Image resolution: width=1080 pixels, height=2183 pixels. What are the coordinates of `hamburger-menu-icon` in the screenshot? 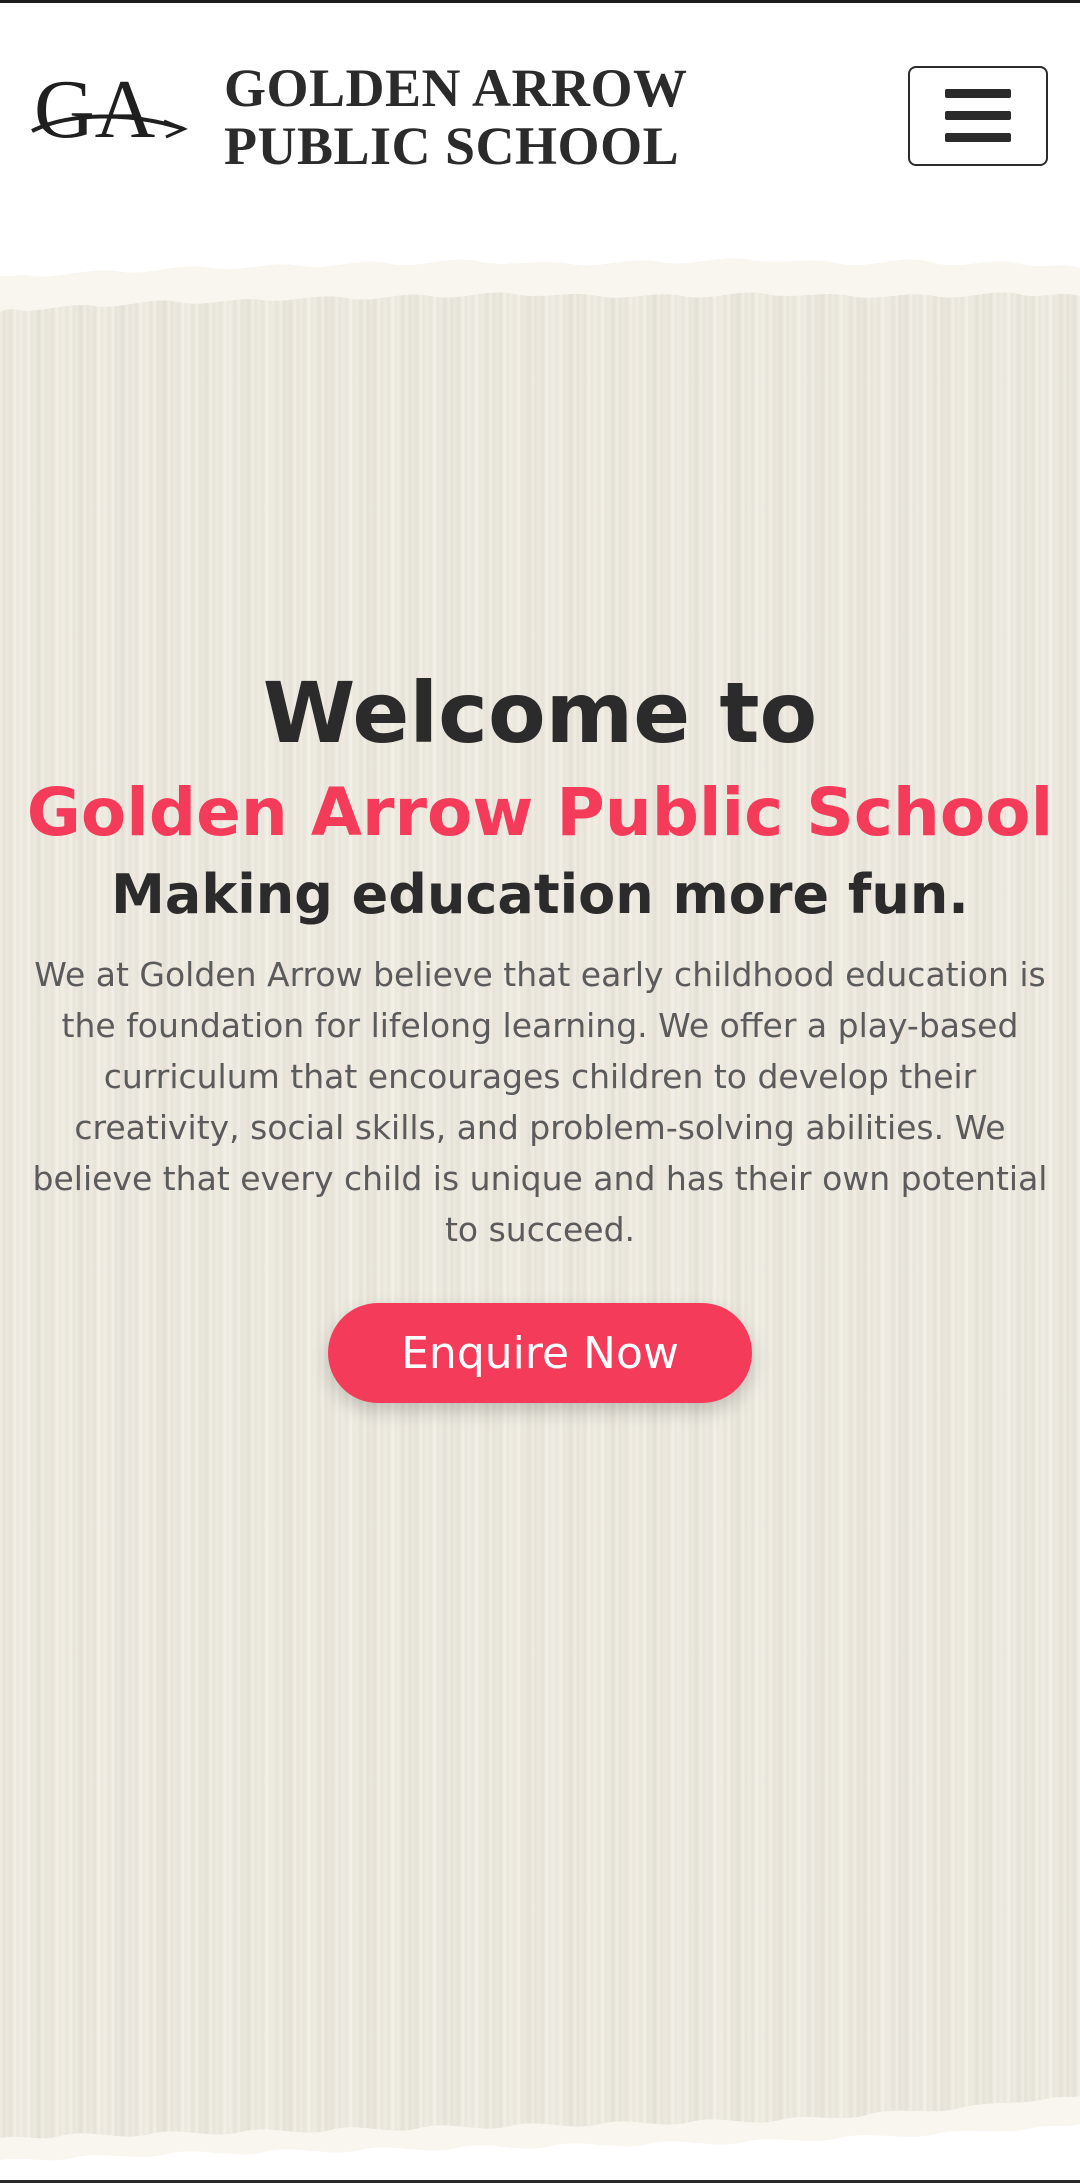 It's located at (978, 115).